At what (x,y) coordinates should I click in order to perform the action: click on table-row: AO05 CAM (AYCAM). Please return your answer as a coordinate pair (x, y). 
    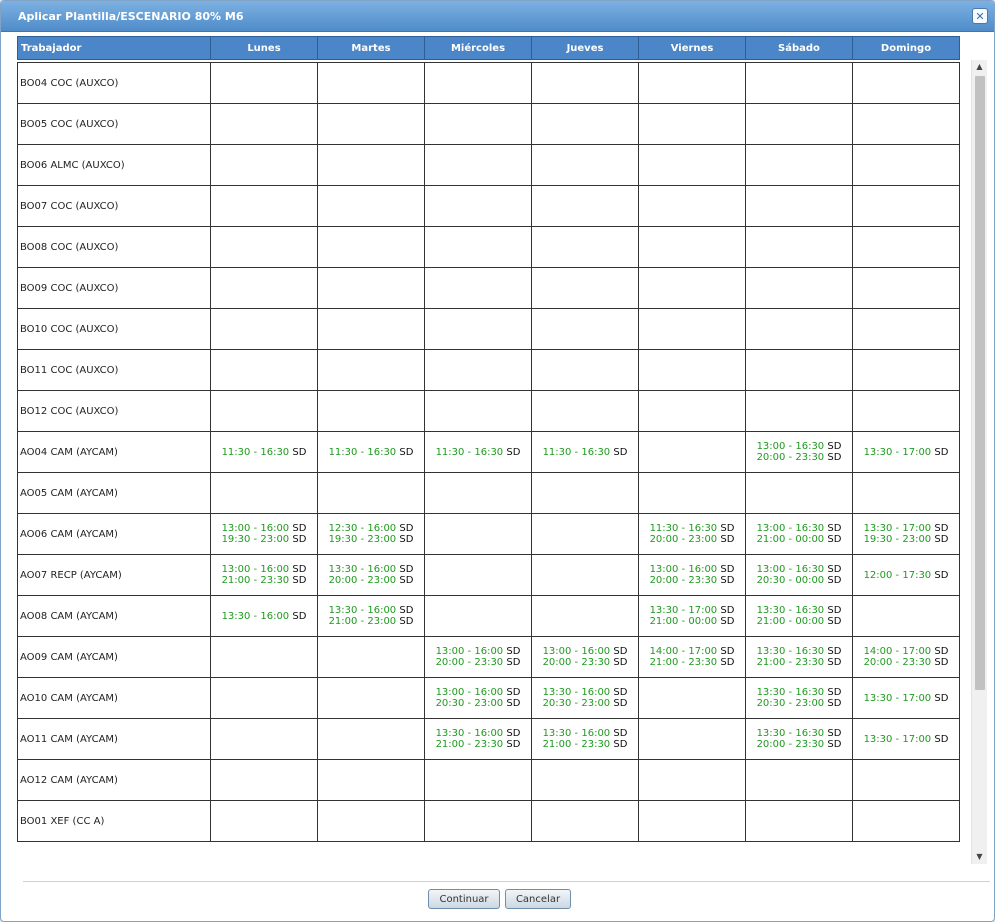
    Looking at the image, I should click on (488, 493).